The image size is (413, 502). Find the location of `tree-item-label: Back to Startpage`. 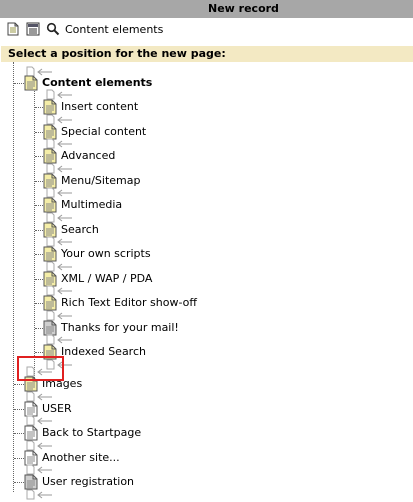

tree-item-label: Back to Startpage is located at coordinates (92, 432).